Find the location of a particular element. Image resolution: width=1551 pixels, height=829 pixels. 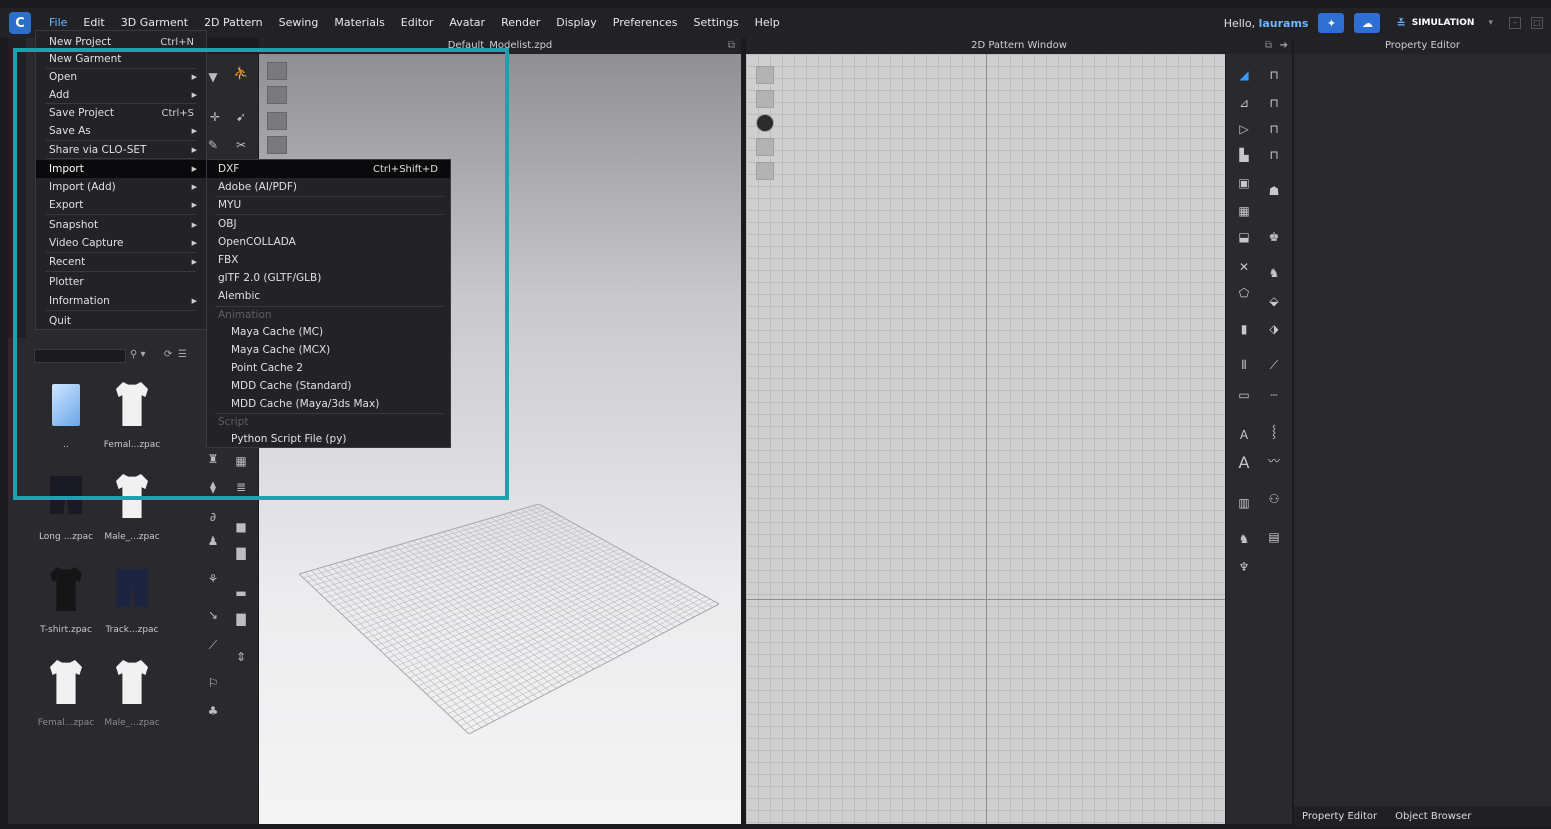

dart-icon: ▦ is located at coordinates (1244, 211).